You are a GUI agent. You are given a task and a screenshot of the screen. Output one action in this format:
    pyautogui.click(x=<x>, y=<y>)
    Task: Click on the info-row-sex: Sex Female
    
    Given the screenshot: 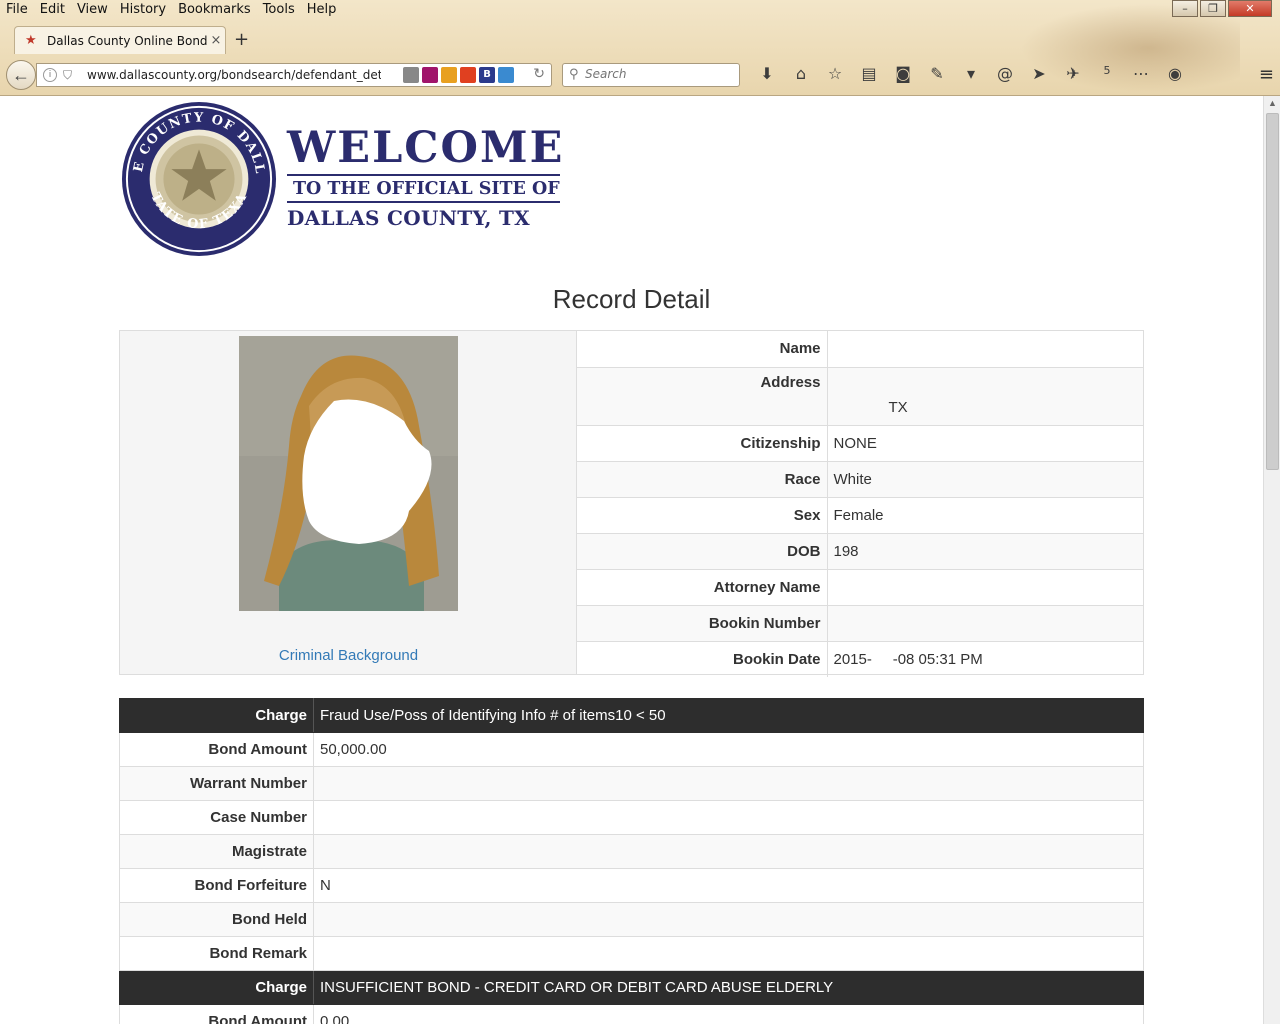 What is the action you would take?
    pyautogui.click(x=860, y=515)
    